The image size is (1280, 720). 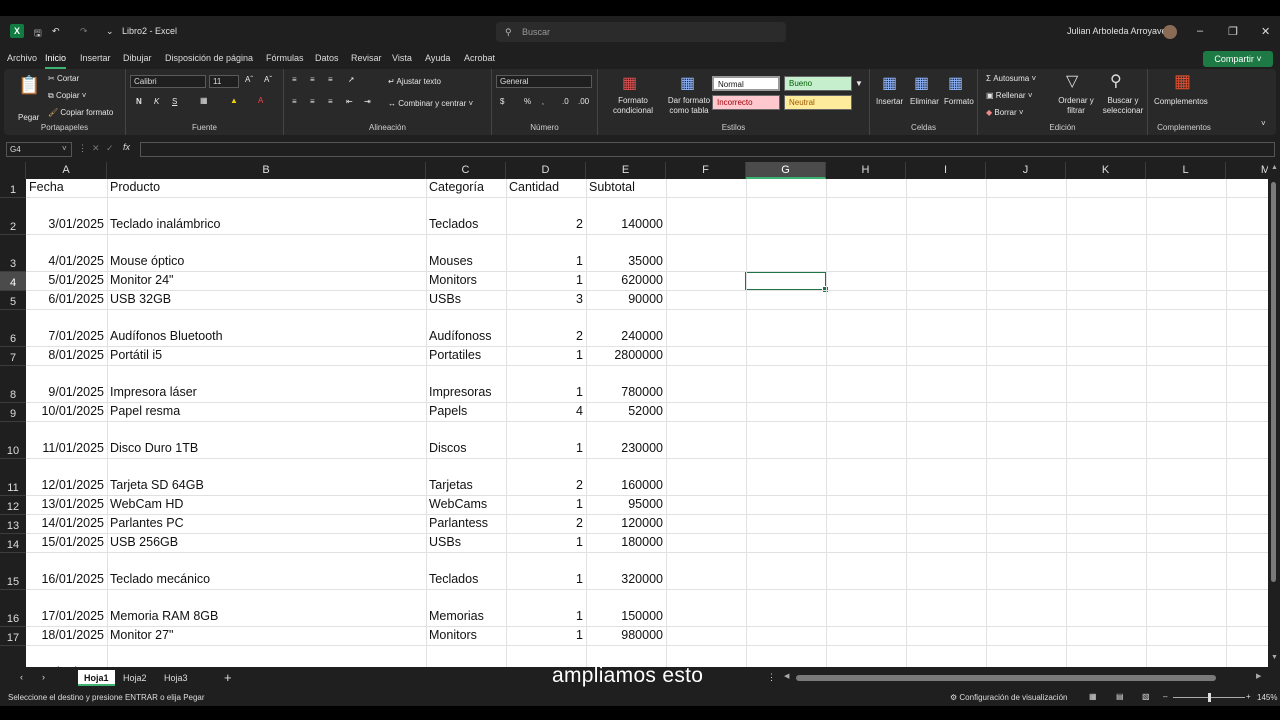 I want to click on scroll-up-icon: ▲, so click(x=1274, y=167).